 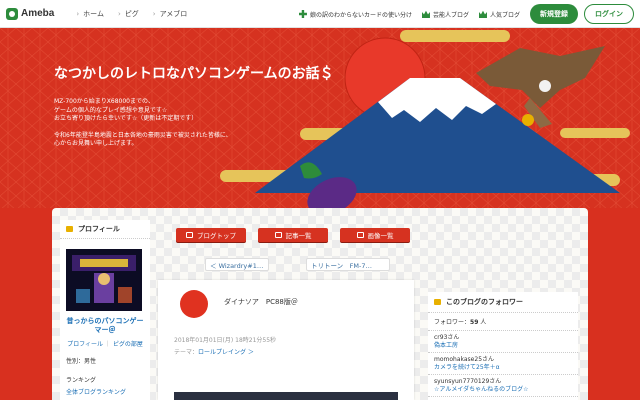 I want to click on blog-desc-line: MZ-700から始まりX68000までの、, so click(x=104, y=101).